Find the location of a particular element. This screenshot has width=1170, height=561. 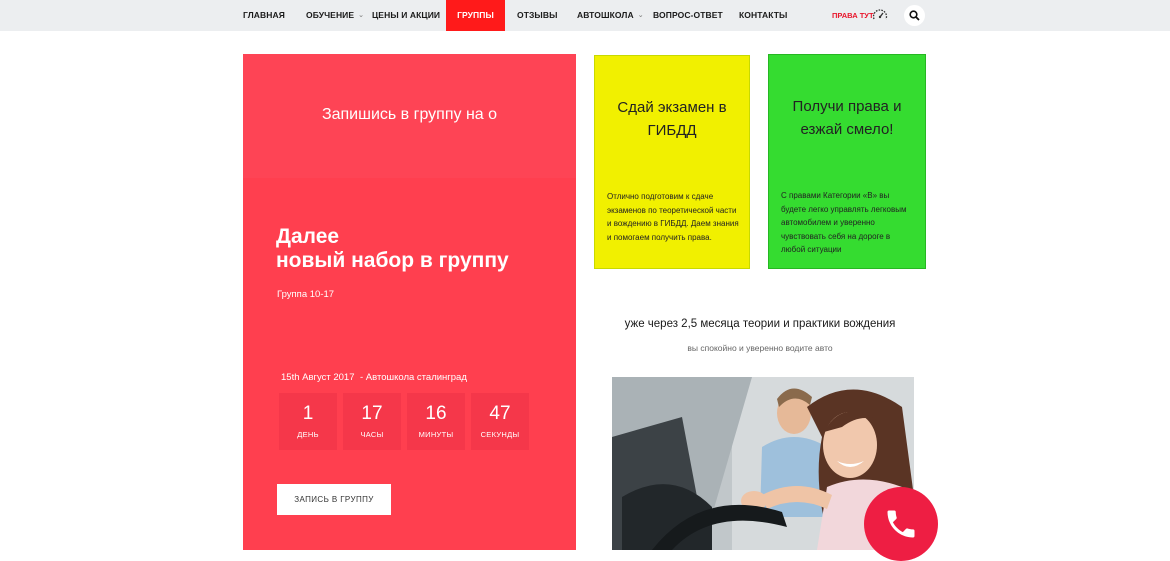

countdown-seconds: 47 СЕКУНДЫ is located at coordinates (500, 421).